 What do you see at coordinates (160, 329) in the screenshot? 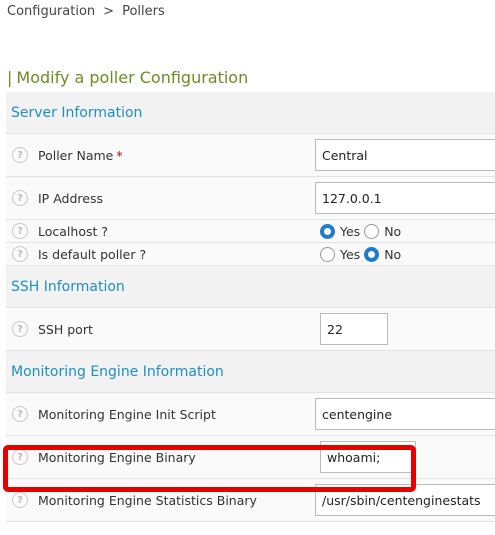
I see `label-cell: ? SSH port` at bounding box center [160, 329].